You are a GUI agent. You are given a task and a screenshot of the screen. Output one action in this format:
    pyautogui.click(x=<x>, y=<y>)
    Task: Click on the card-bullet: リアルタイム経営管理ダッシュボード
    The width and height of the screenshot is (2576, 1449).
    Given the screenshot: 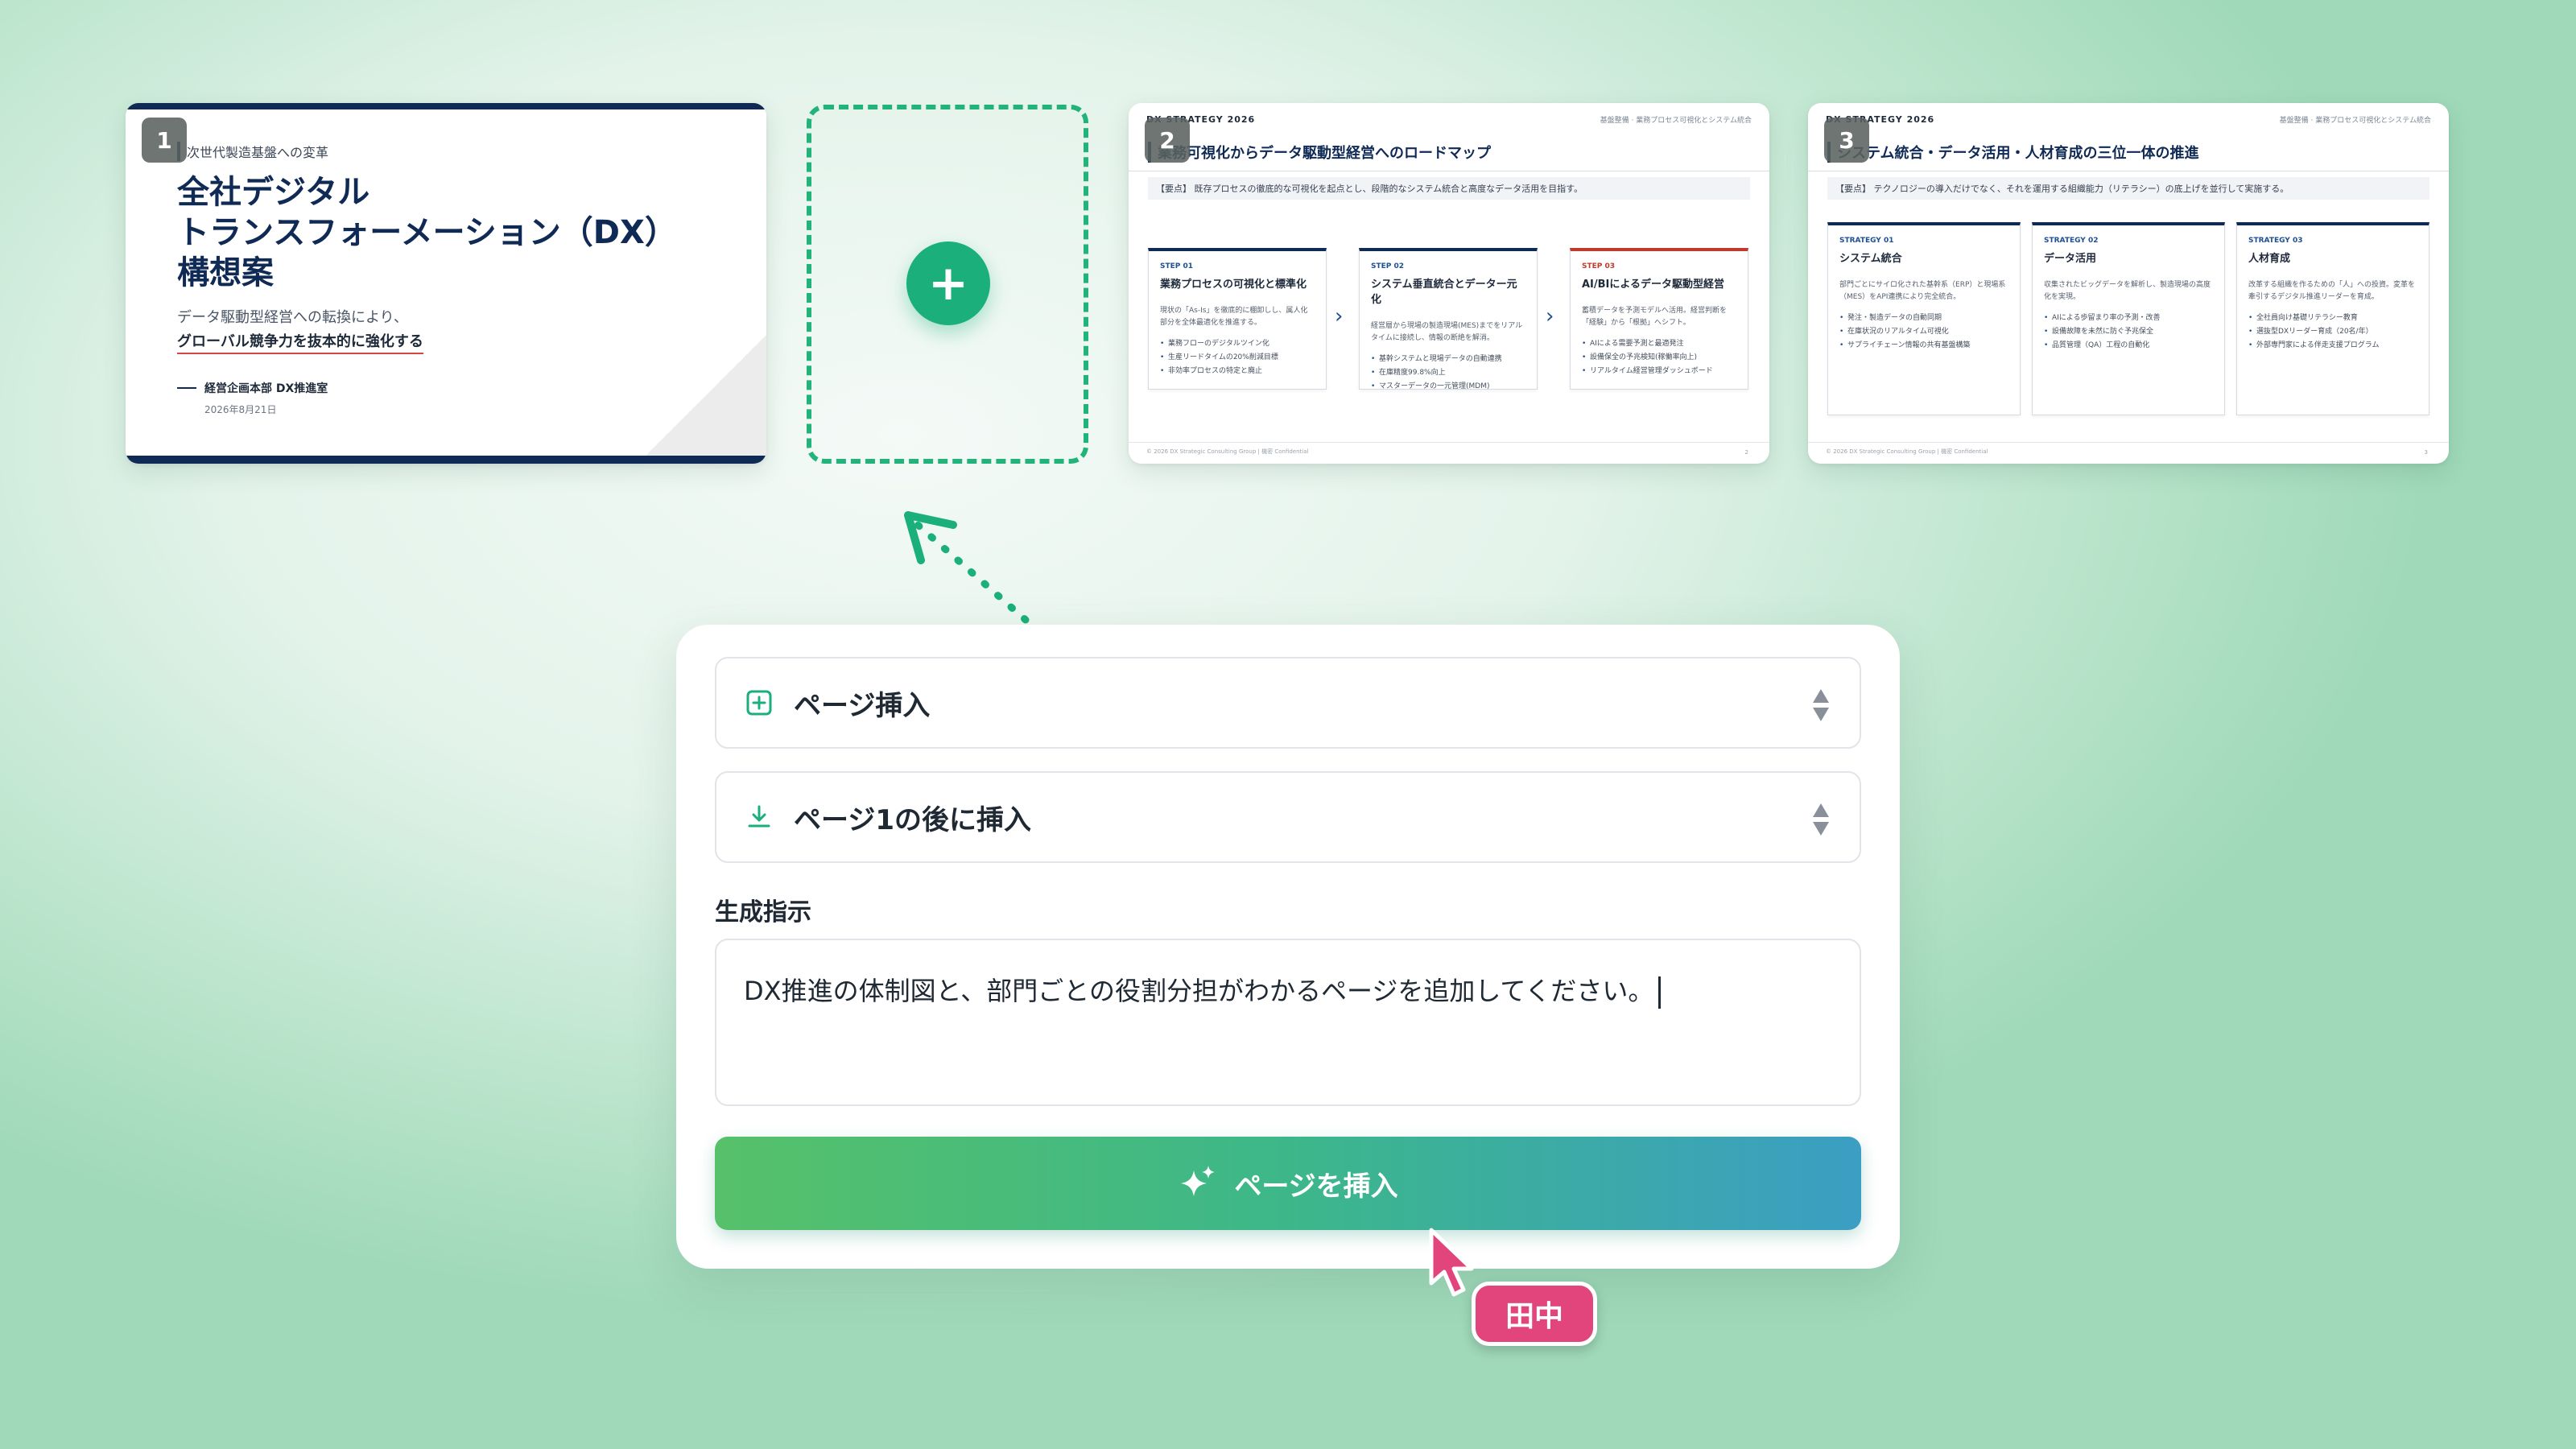 What is the action you would take?
    pyautogui.click(x=1659, y=371)
    